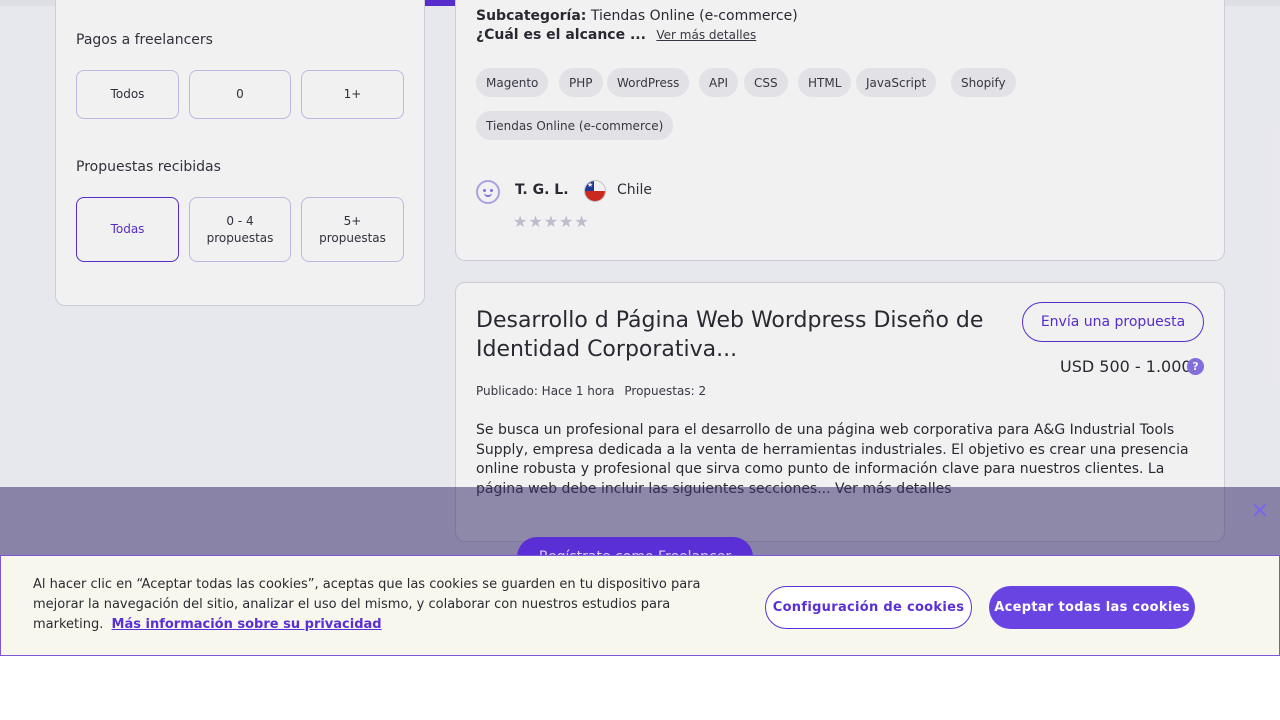  Describe the element at coordinates (1092, 607) in the screenshot. I see `accept-cookies-button: Aceptar todas las cookies` at that location.